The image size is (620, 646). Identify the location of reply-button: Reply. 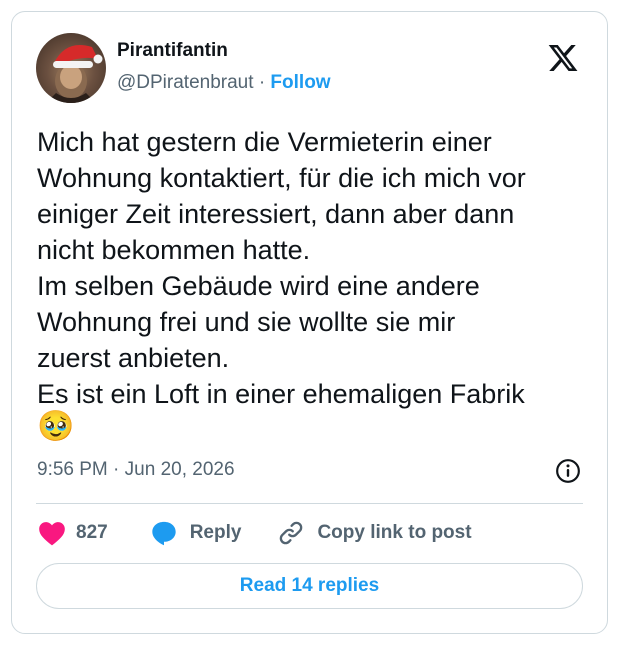
(196, 533).